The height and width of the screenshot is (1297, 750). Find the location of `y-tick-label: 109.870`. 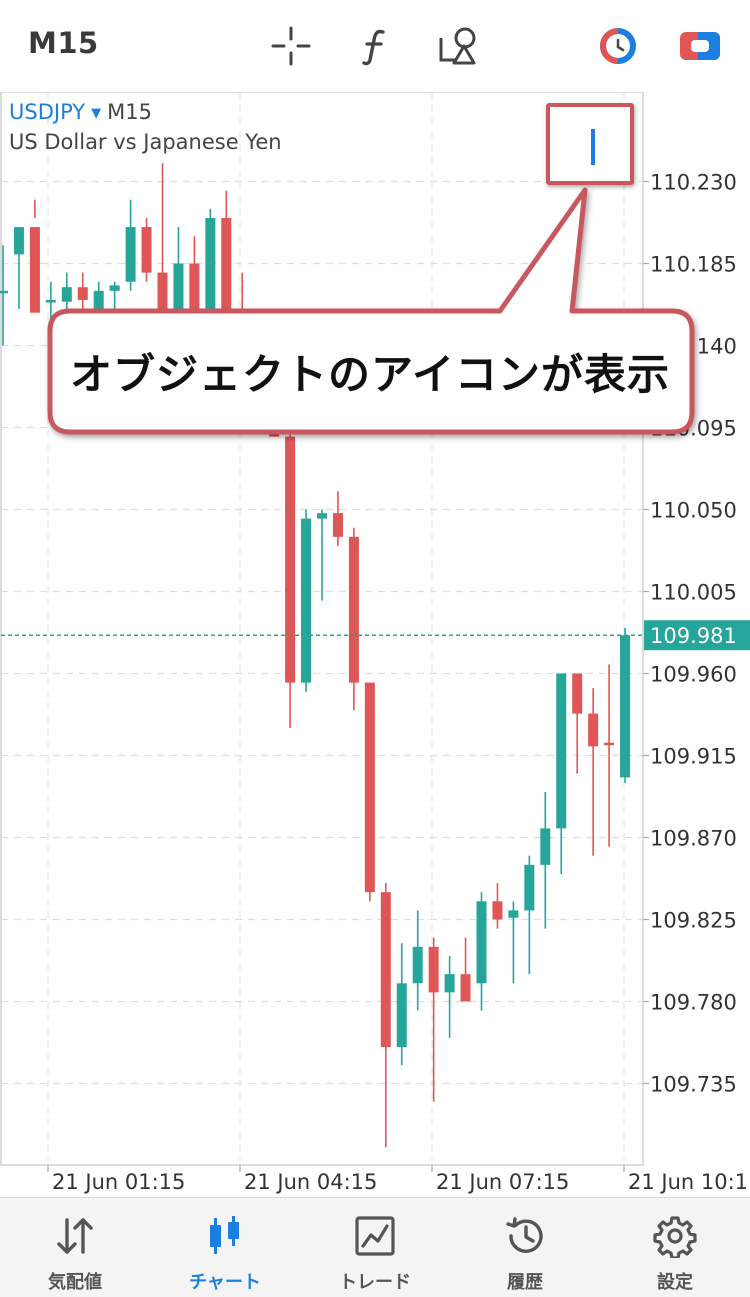

y-tick-label: 109.870 is located at coordinates (693, 839).